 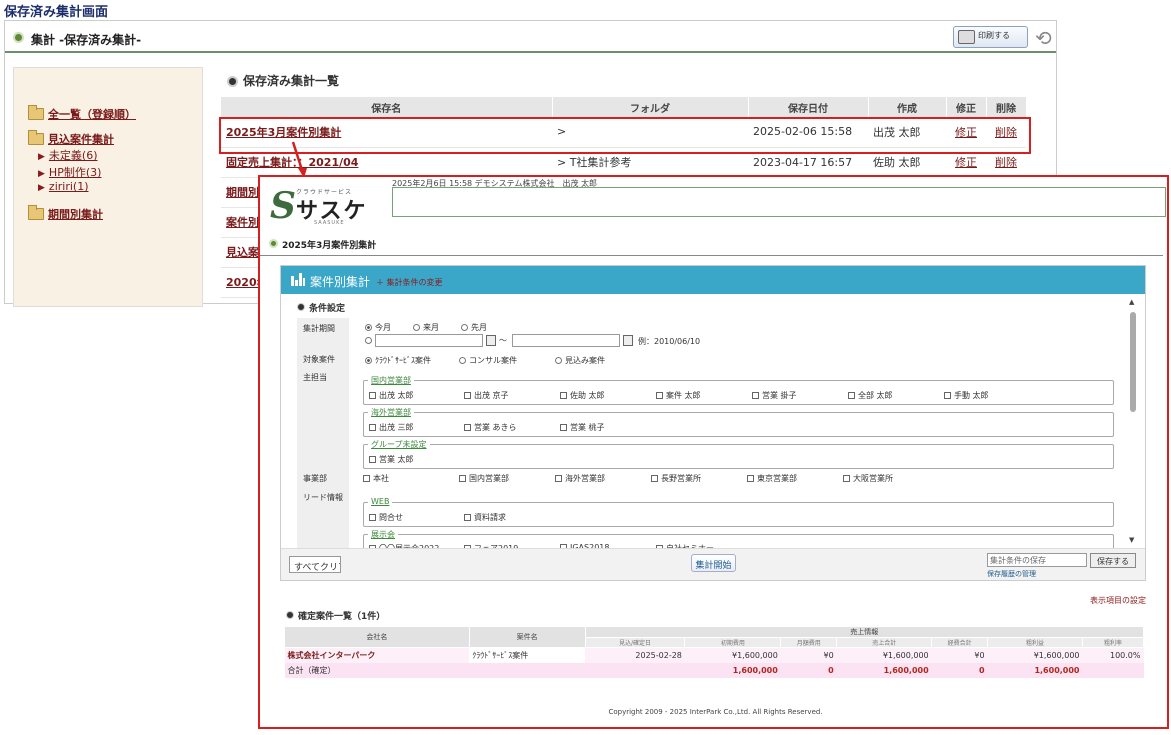 What do you see at coordinates (391, 459) in the screenshot?
I see `checkbox-owner: 営業 太郎` at bounding box center [391, 459].